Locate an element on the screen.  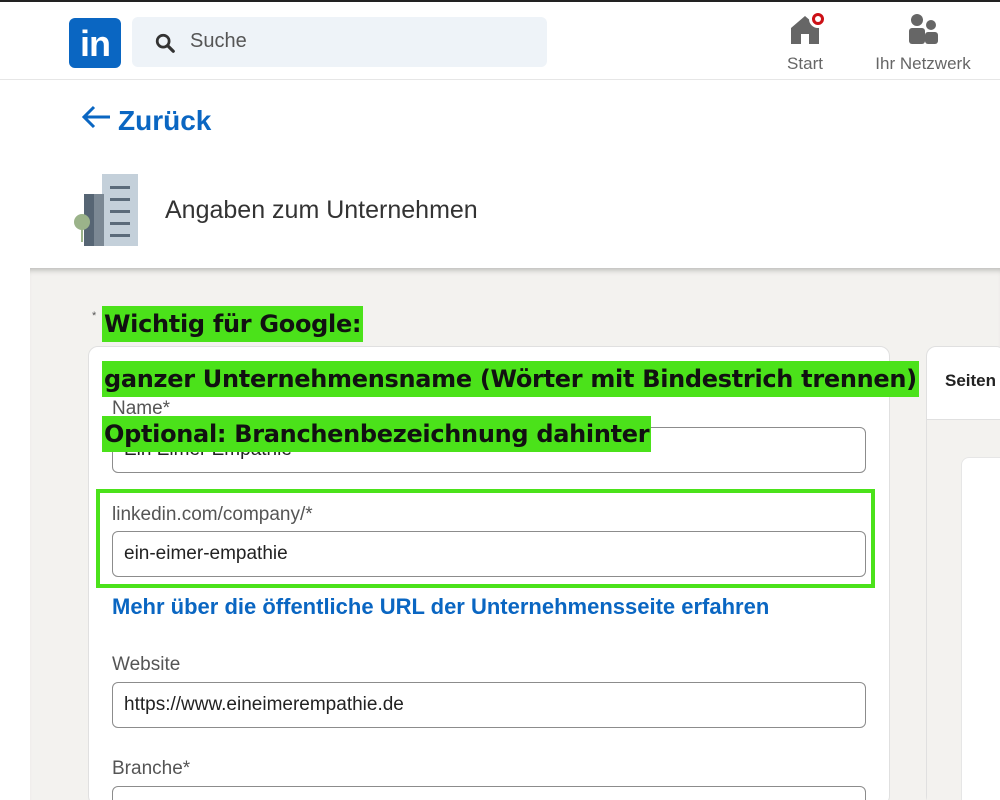
arrow-left-icon is located at coordinates (96, 121).